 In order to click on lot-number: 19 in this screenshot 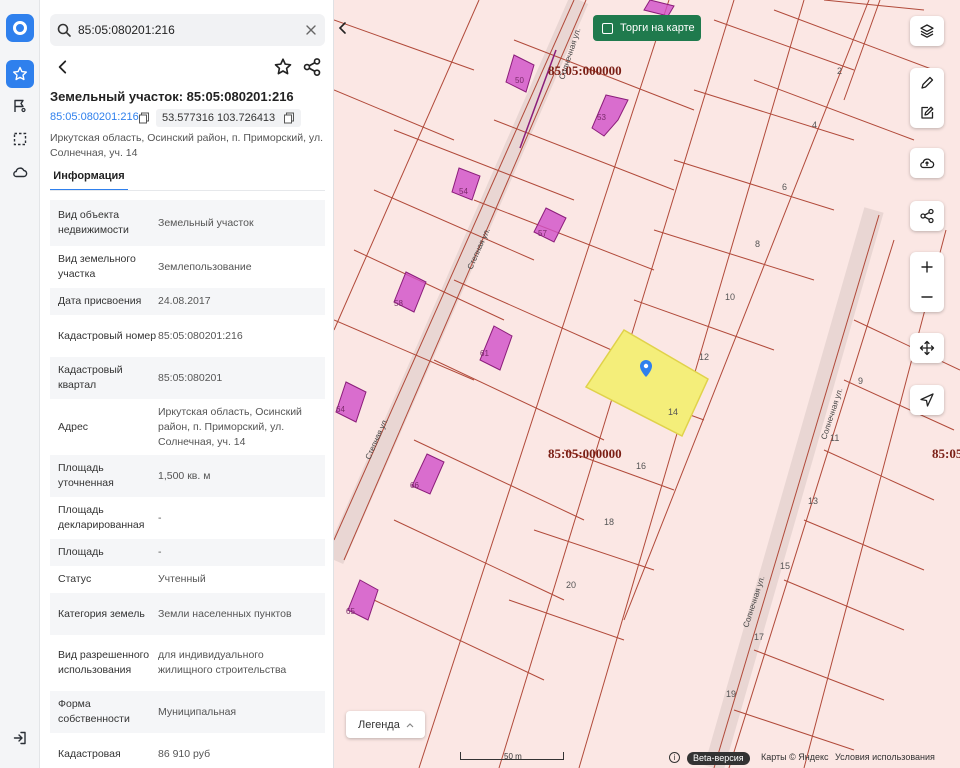, I will do `click(731, 694)`.